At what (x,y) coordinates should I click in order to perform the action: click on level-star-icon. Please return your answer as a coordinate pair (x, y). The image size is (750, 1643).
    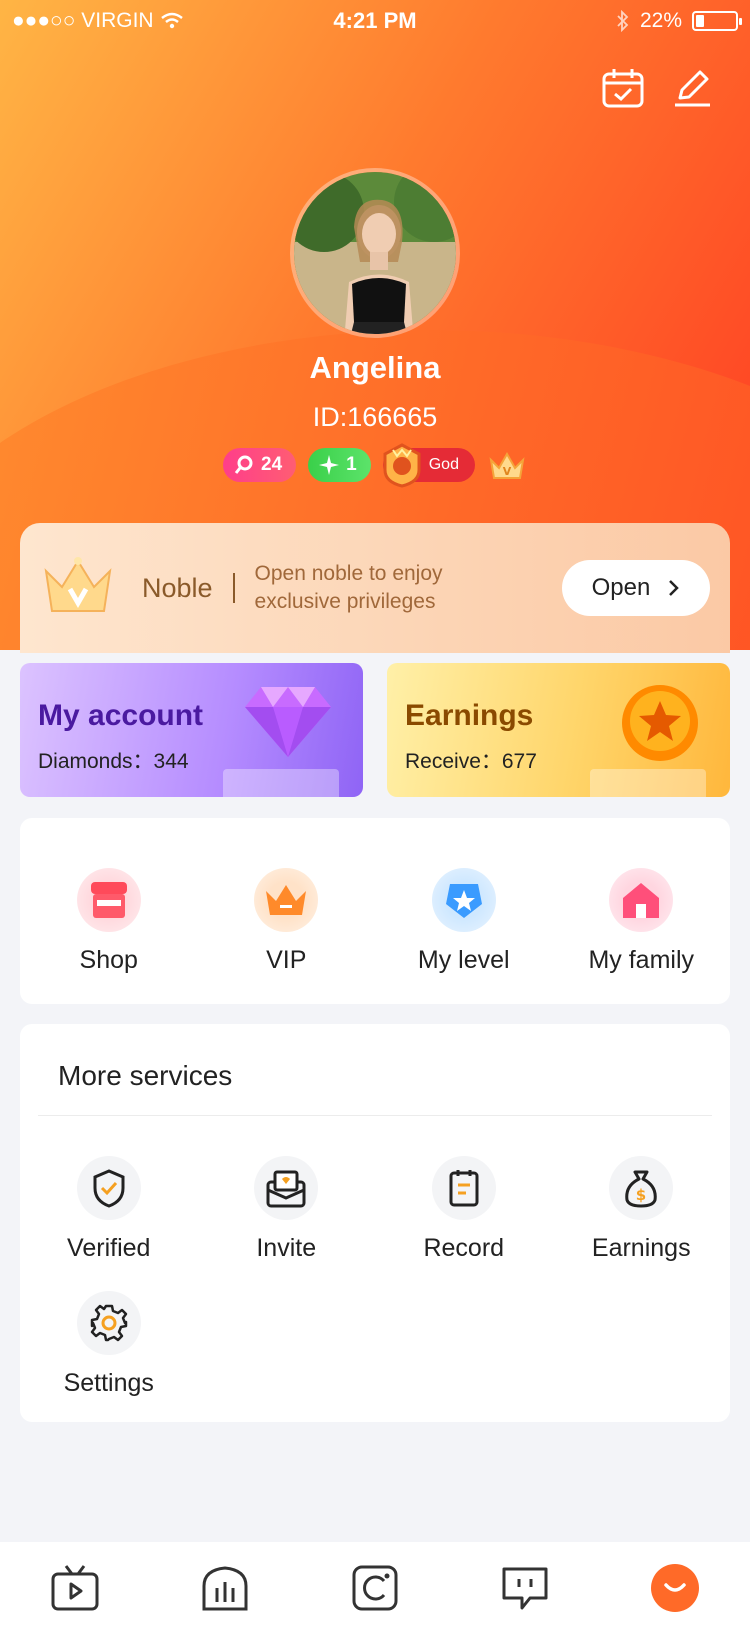
    Looking at the image, I should click on (463, 900).